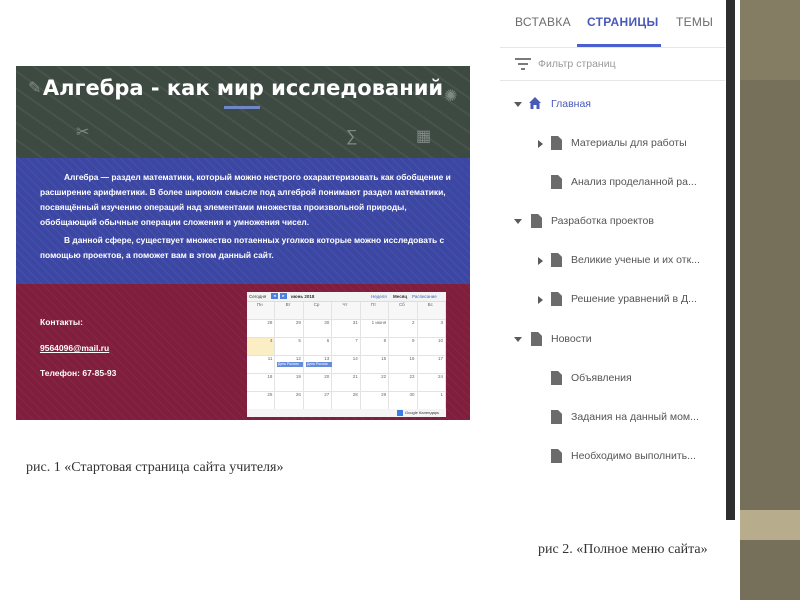 Image resolution: width=800 pixels, height=600 pixels. What do you see at coordinates (318, 347) in the screenshot?
I see `calendar-day: 6` at bounding box center [318, 347].